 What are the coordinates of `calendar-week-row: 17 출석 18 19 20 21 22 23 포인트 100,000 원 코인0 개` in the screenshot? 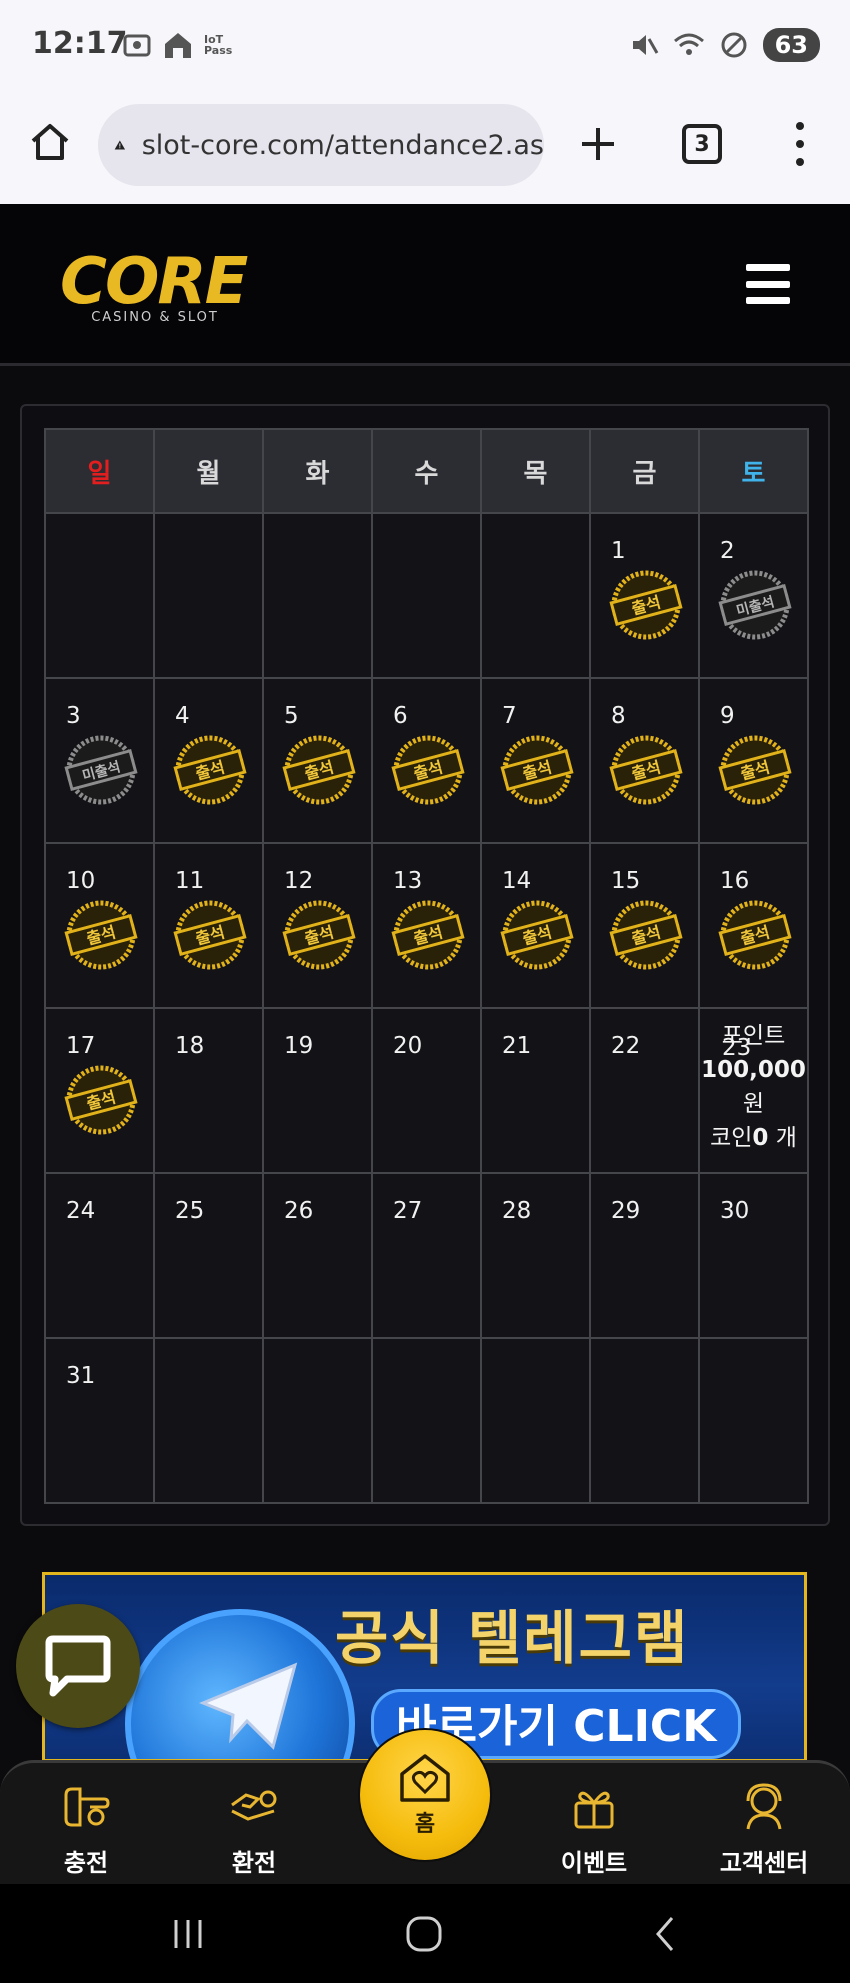 It's located at (426, 1090).